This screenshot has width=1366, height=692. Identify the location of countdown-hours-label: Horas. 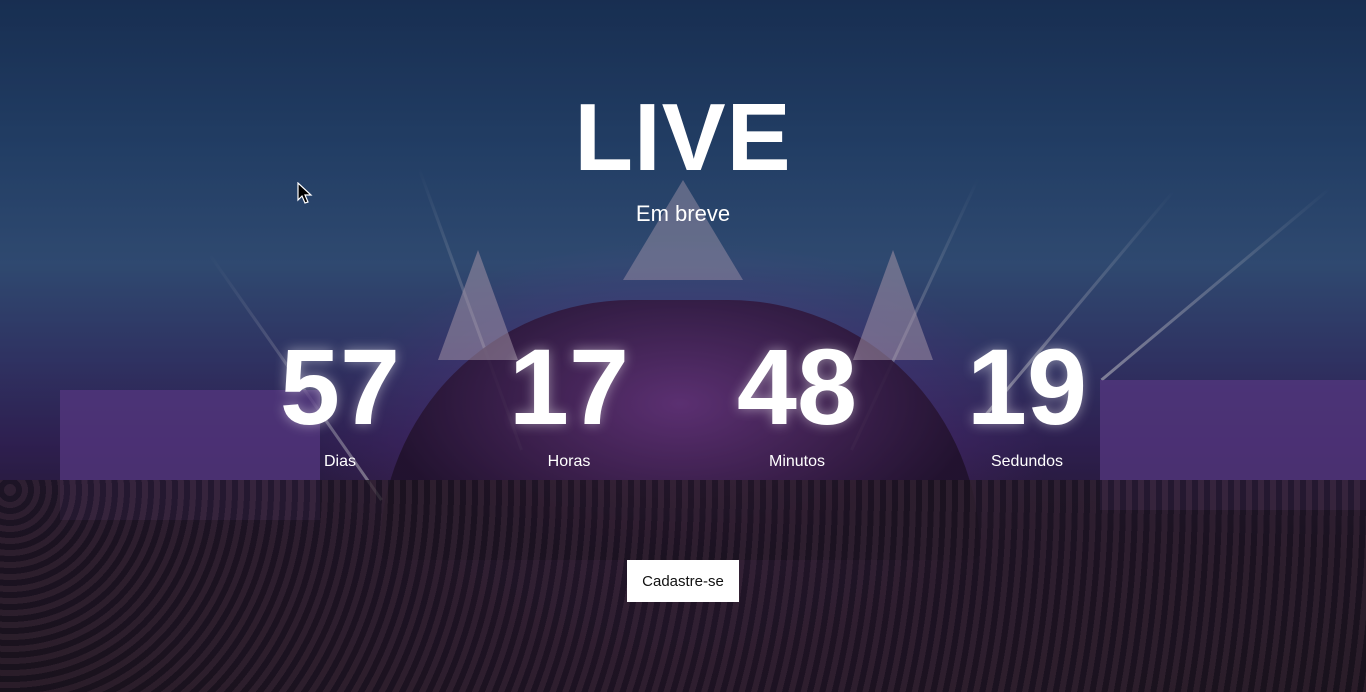
(569, 461).